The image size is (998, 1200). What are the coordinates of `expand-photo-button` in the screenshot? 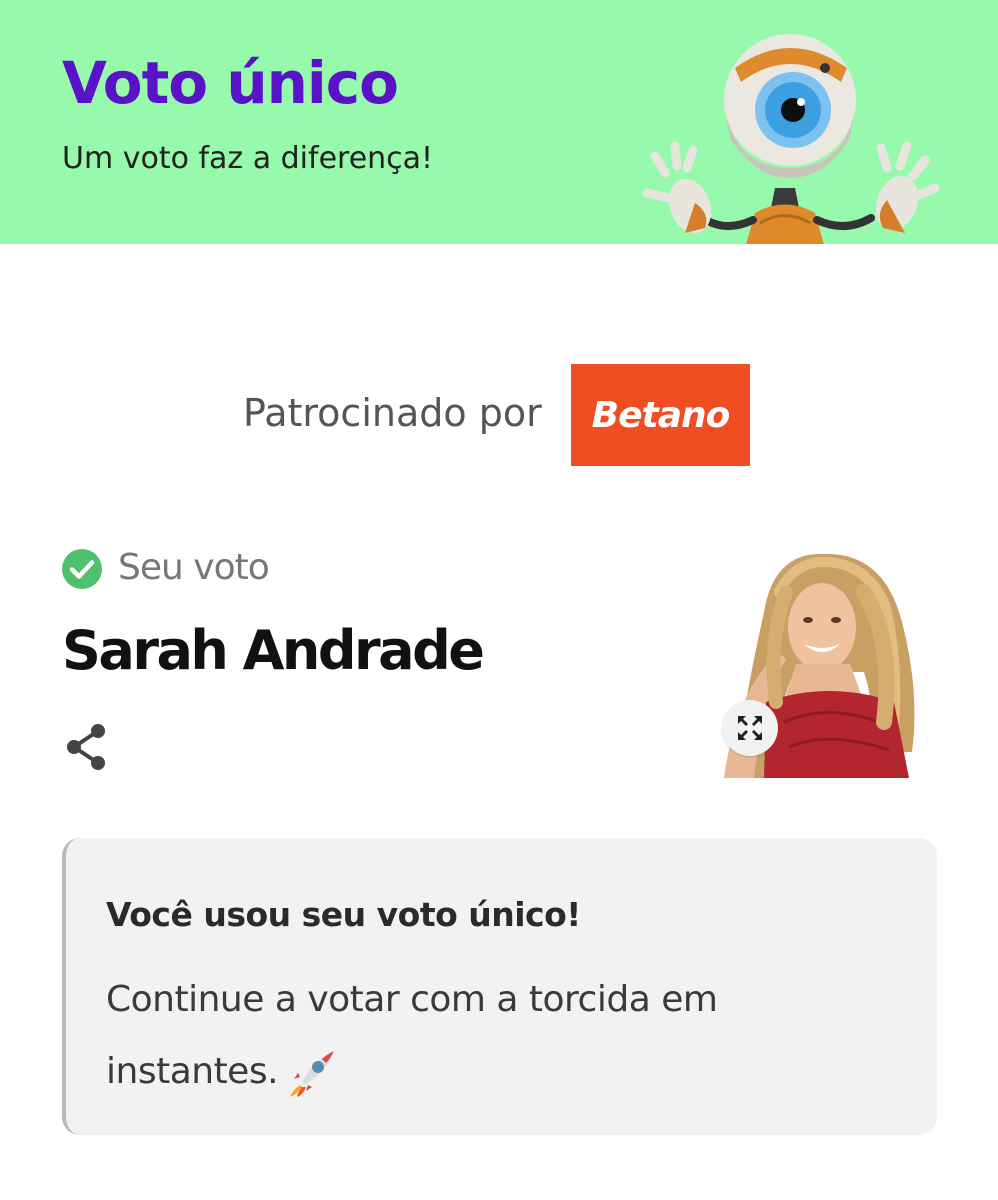 It's located at (750, 728).